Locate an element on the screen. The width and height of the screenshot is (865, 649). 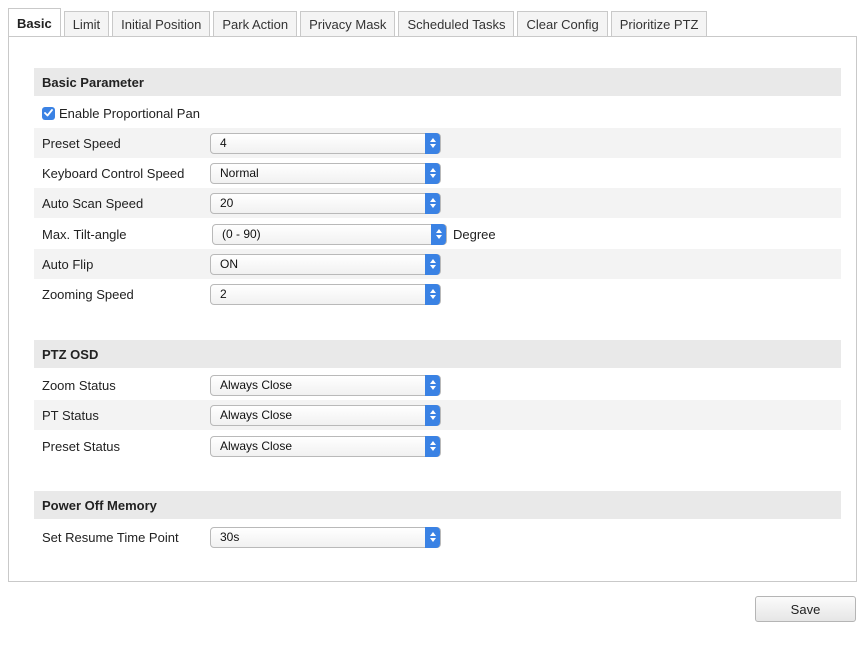
preset-speed-label: Preset Speed is located at coordinates (81, 143).